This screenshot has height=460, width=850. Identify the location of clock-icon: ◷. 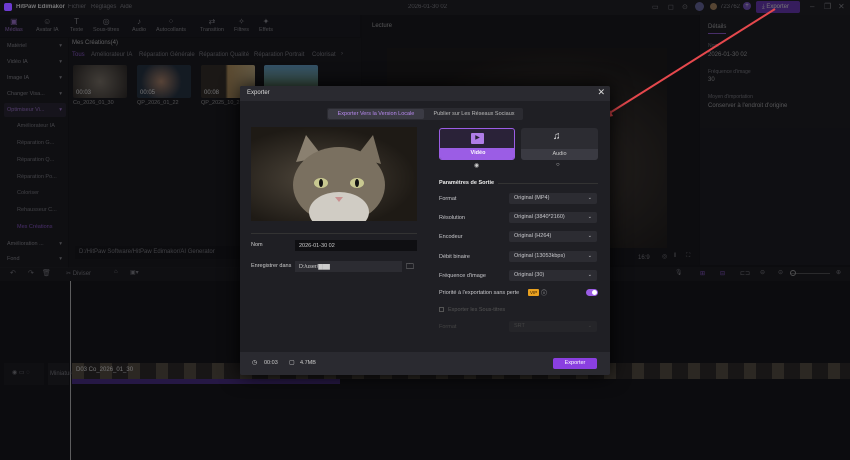
(255, 363).